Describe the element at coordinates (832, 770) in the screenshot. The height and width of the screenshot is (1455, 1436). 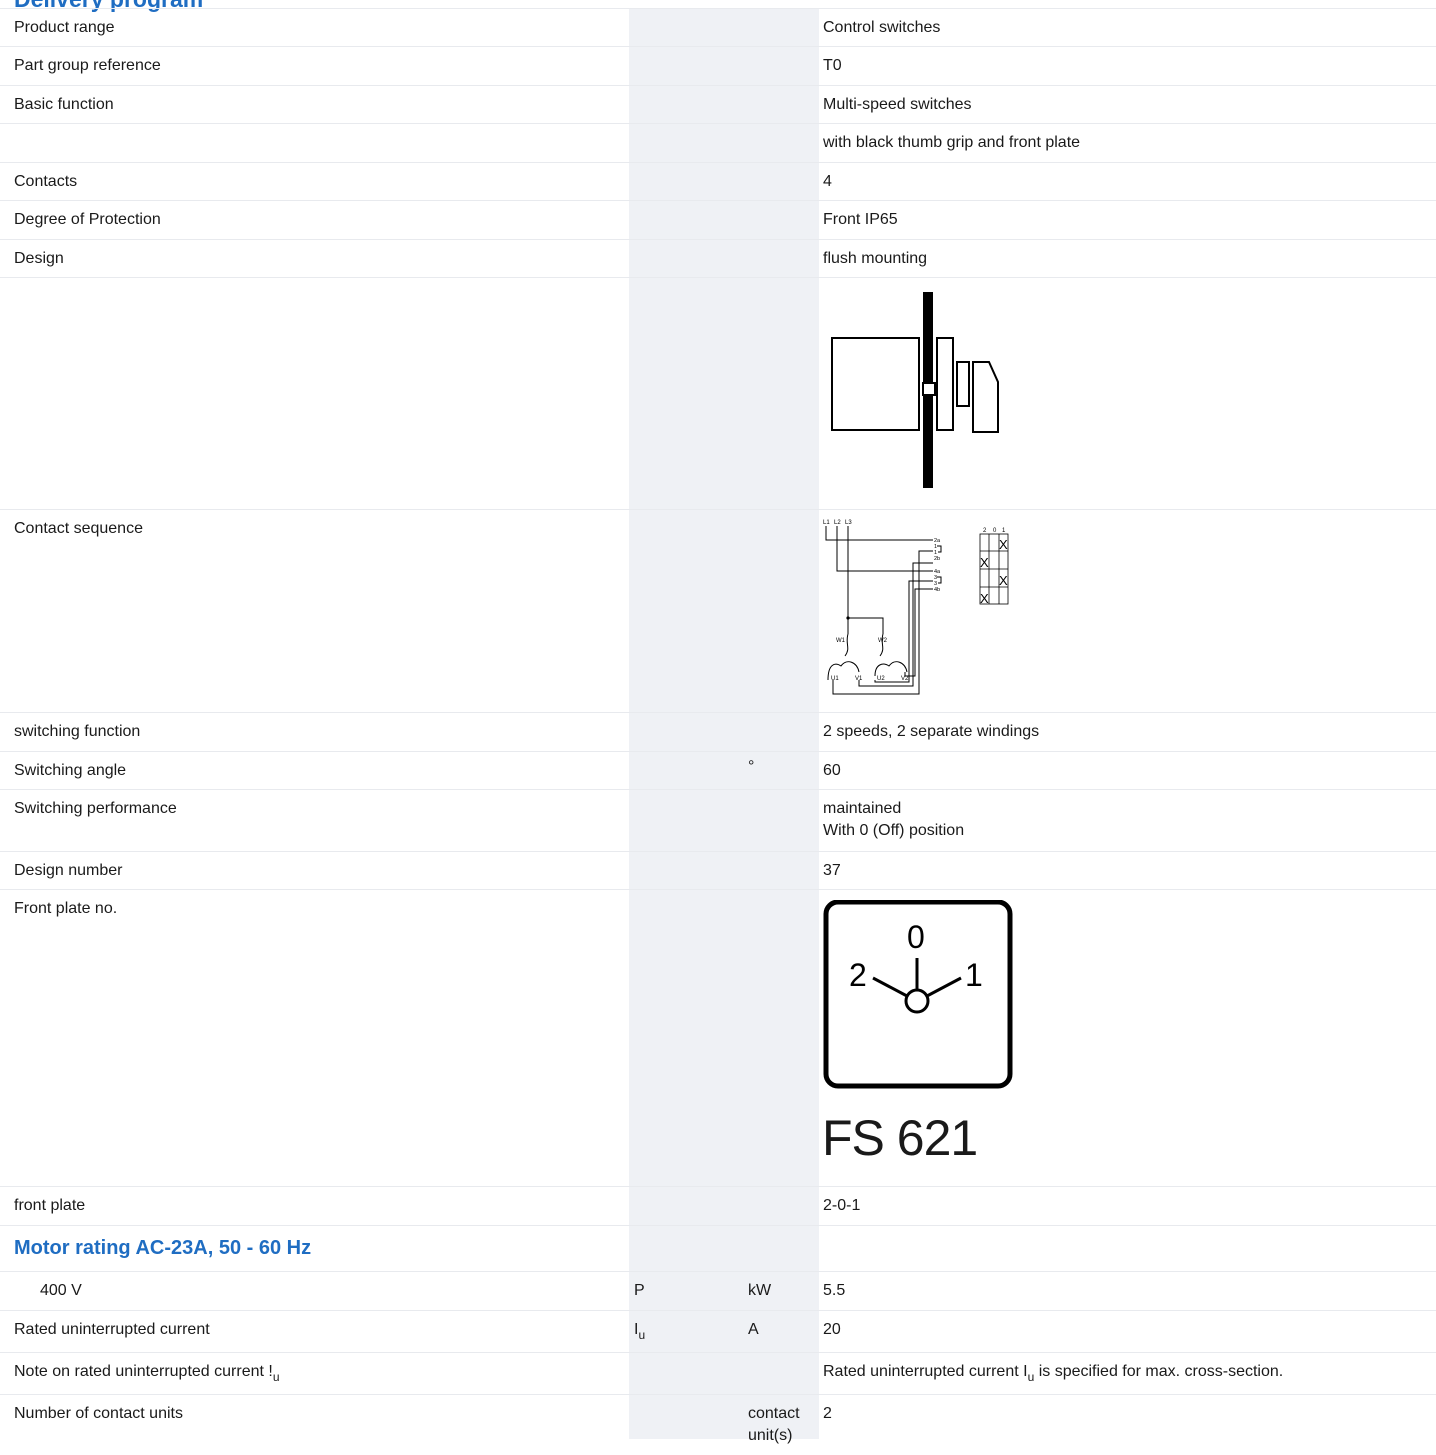
I see `row-value: 60` at that location.